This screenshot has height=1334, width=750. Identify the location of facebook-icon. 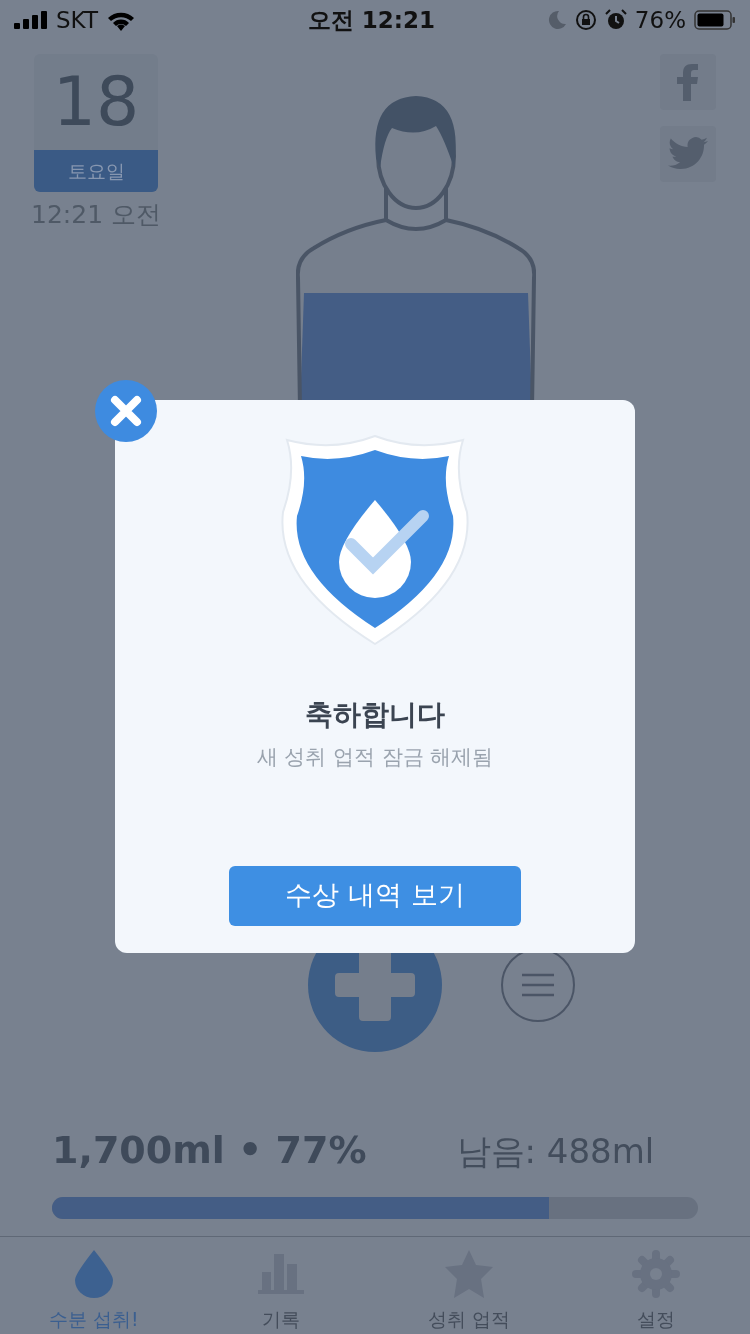
(688, 82).